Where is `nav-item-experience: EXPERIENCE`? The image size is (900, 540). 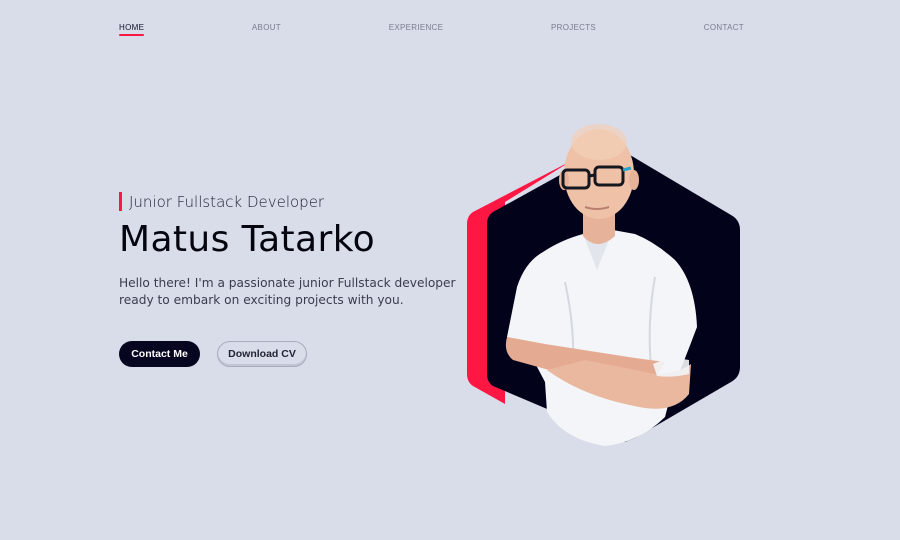 nav-item-experience: EXPERIENCE is located at coordinates (416, 28).